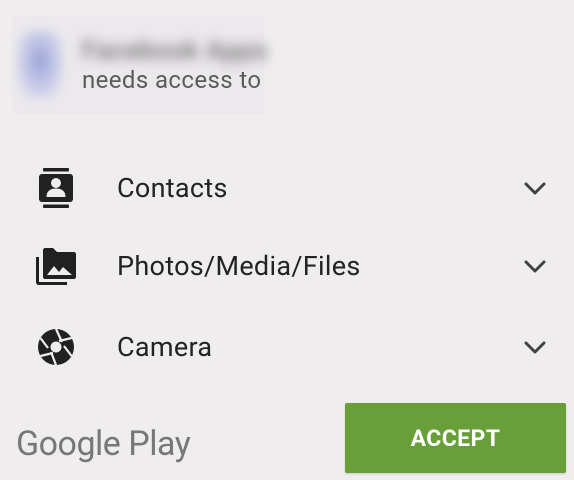  What do you see at coordinates (40, 65) in the screenshot?
I see `app-icon` at bounding box center [40, 65].